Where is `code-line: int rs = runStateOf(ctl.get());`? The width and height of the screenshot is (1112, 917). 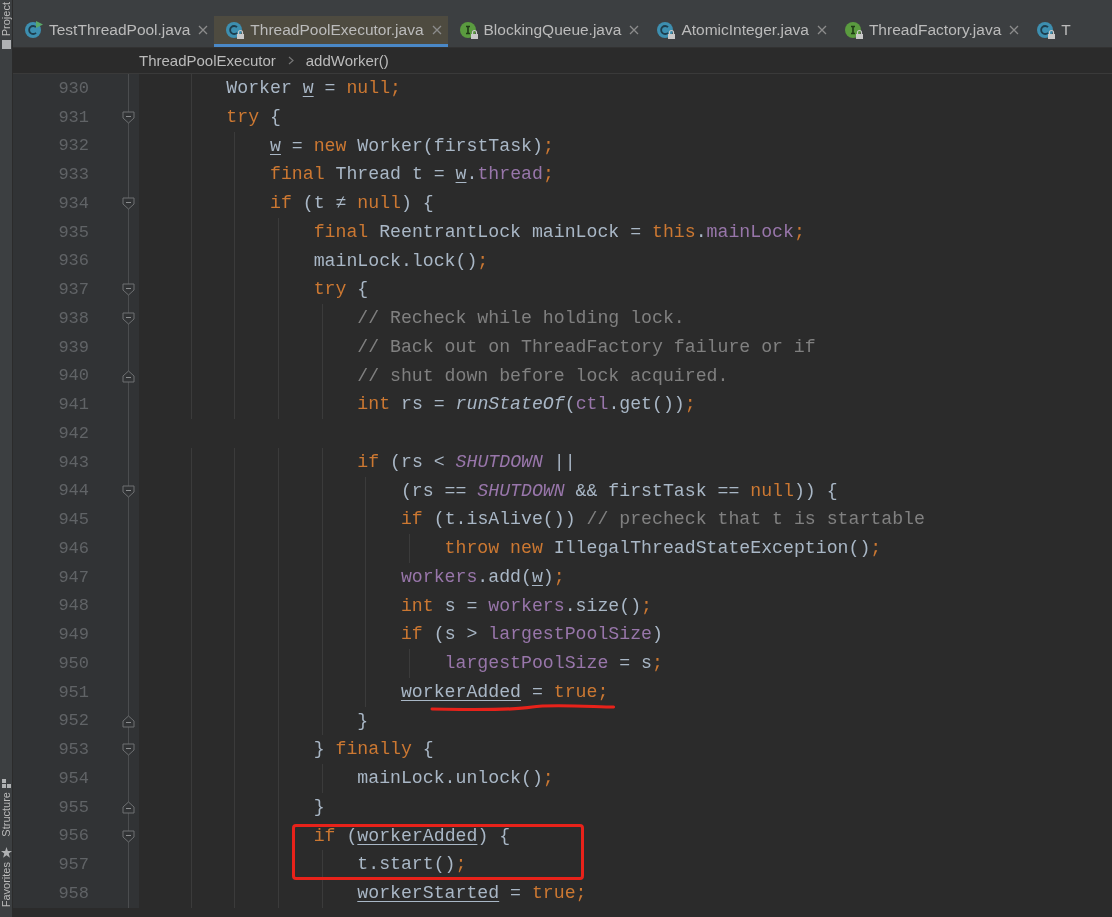 code-line: int rs = runStateOf(ctl.get()); is located at coordinates (526, 404).